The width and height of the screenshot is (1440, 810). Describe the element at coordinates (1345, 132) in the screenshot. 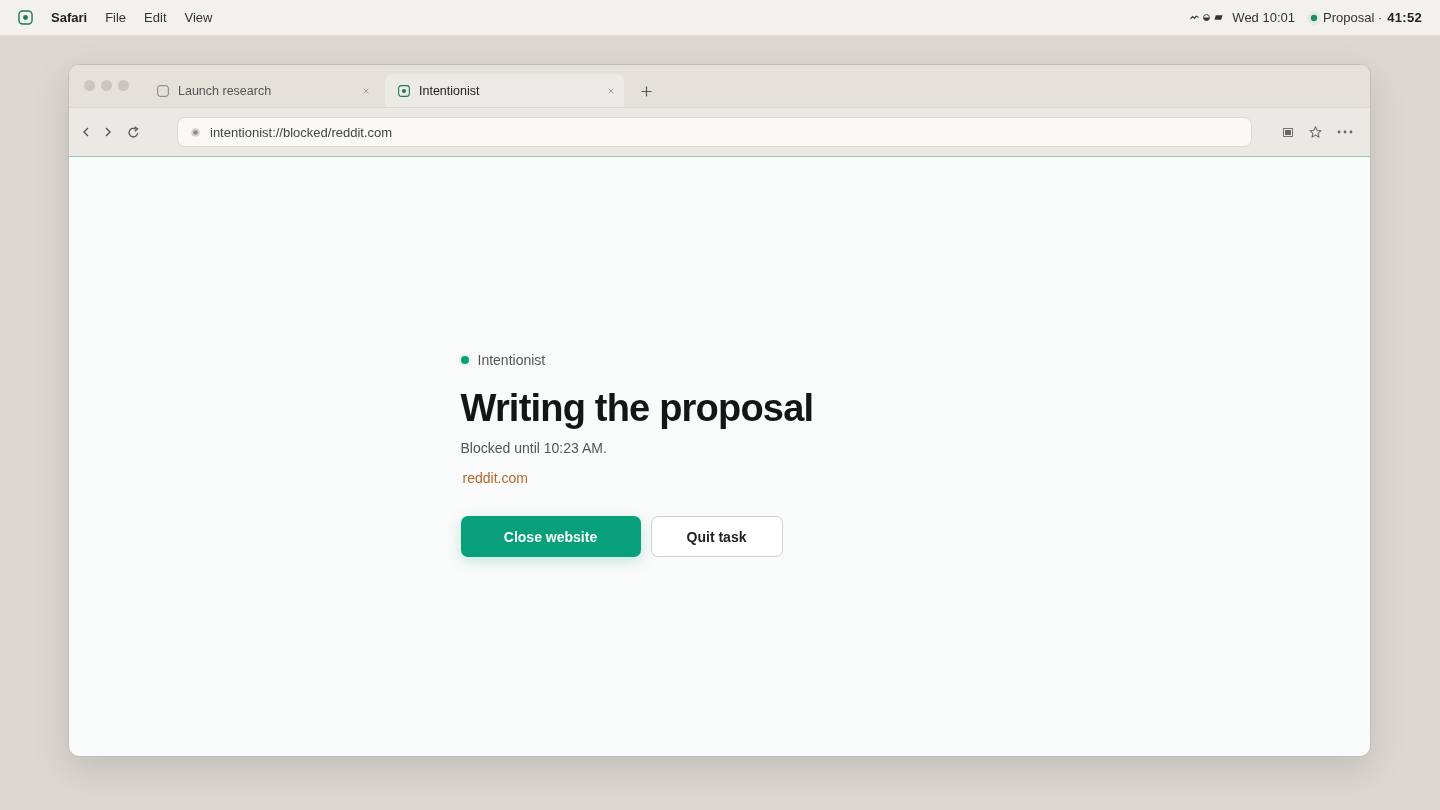

I see `more-icon` at that location.